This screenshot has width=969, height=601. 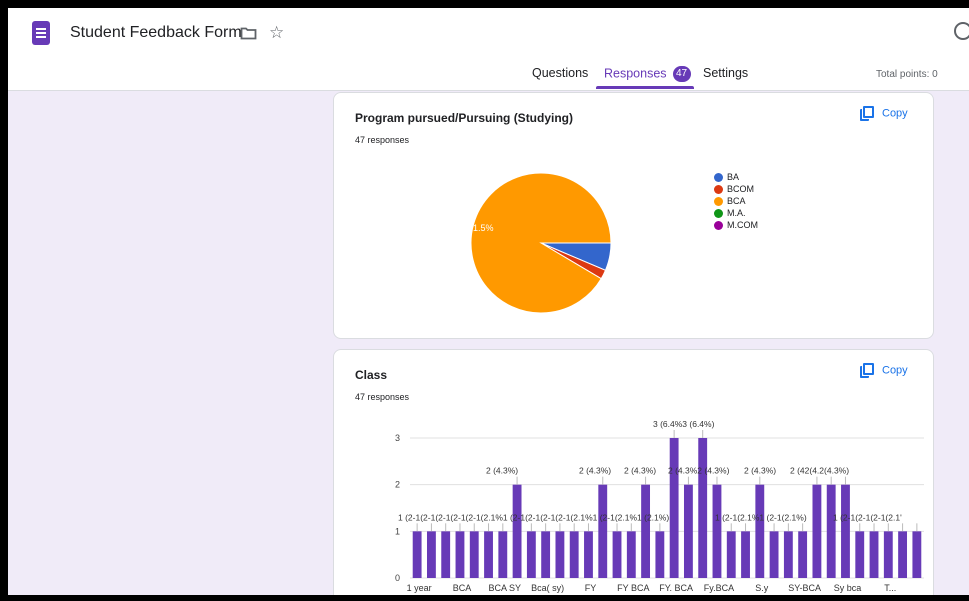 I want to click on bar-data-label: 1 (2‑1(2.1%1 (2‑1(2.1%), so click(x=761, y=517).